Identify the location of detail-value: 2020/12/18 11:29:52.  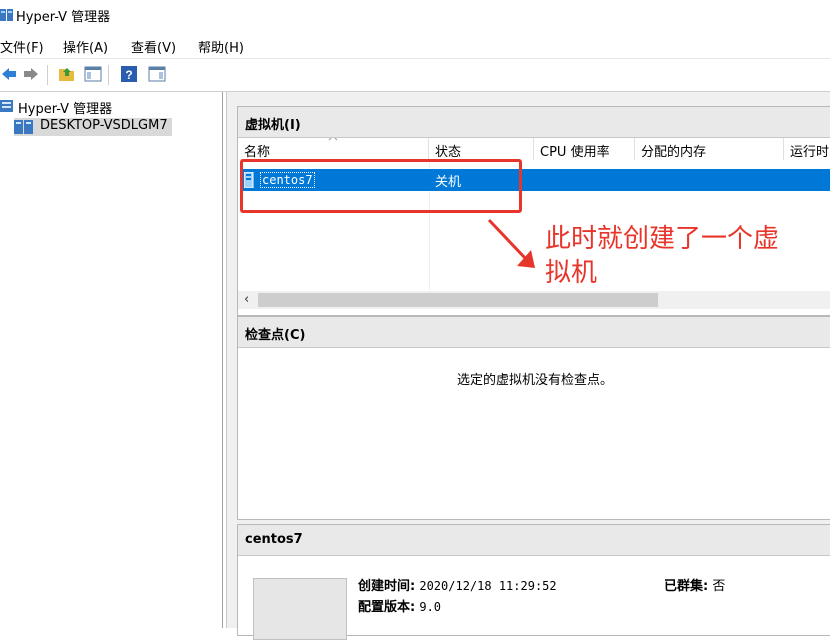
(488, 586).